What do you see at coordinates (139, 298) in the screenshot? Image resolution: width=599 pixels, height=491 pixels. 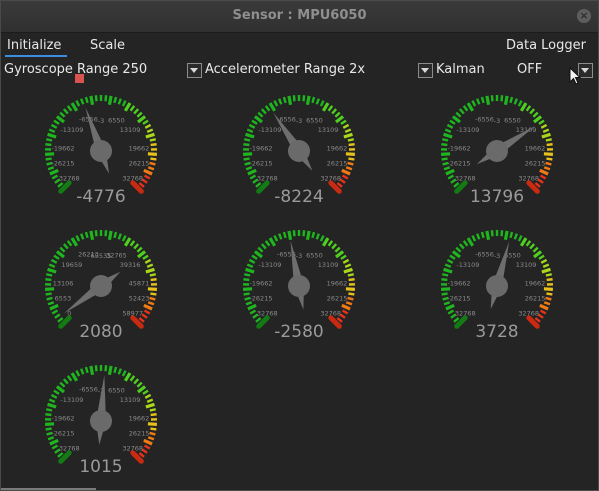 I see `gauge-tick-label: 52423` at bounding box center [139, 298].